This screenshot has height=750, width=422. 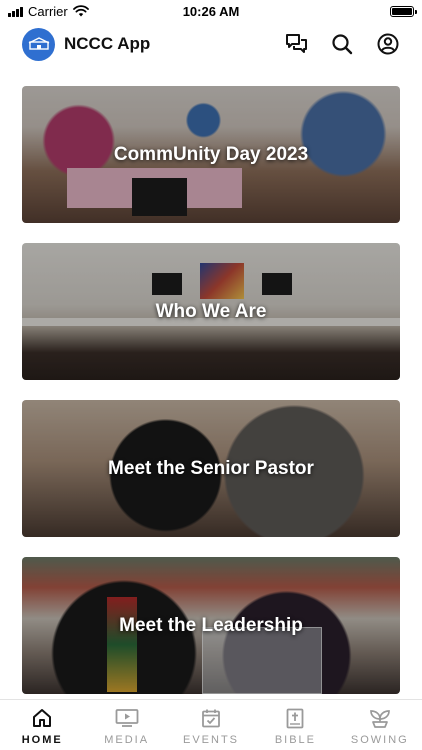 I want to click on status-time: 10:26 AM, so click(x=211, y=11).